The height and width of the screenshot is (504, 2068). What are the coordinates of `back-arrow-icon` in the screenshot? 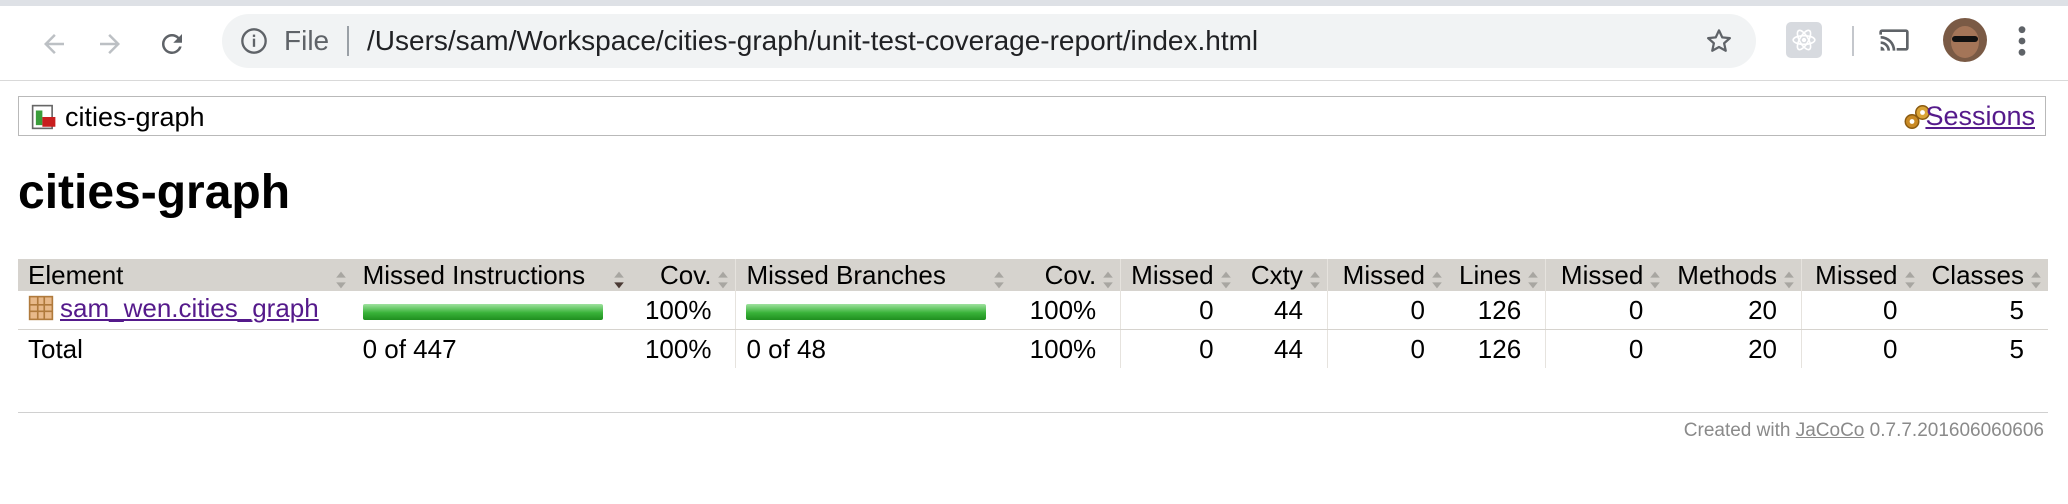 It's located at (54, 44).